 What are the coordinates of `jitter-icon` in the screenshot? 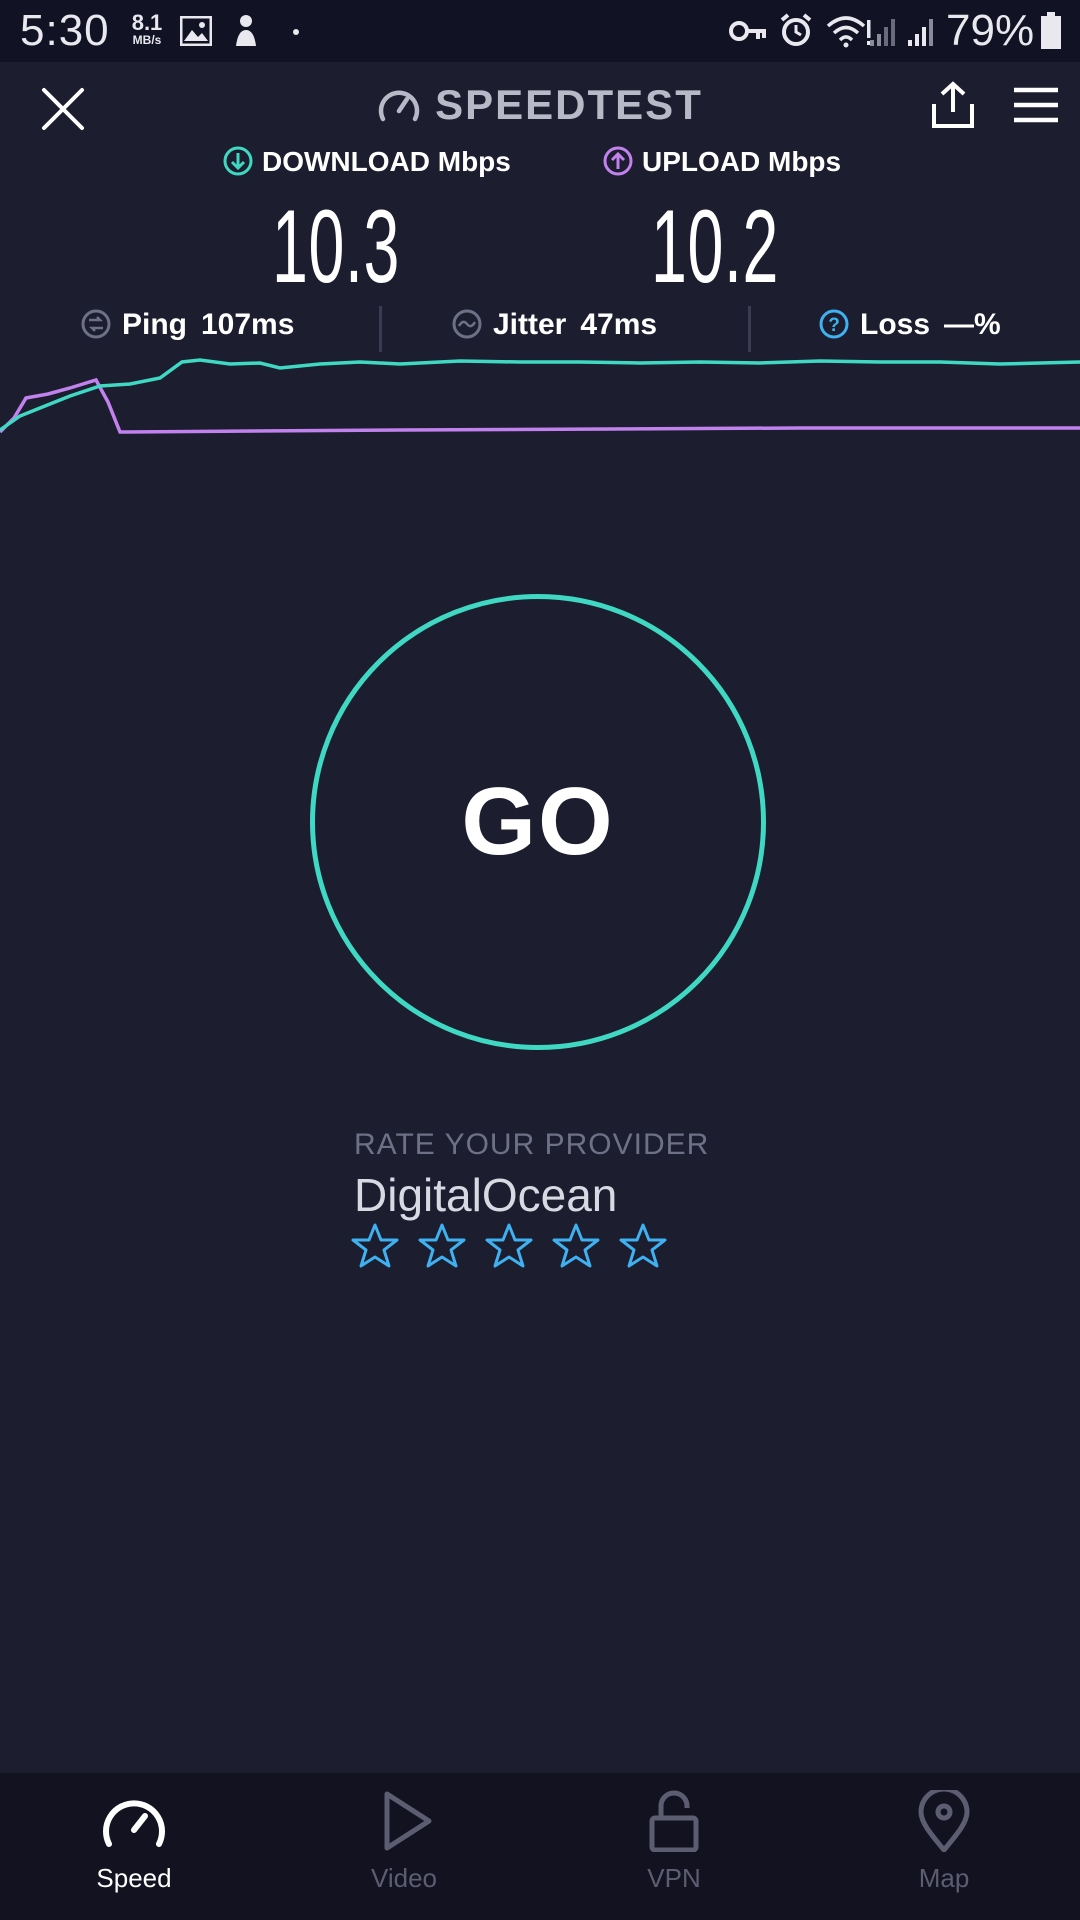 It's located at (467, 324).